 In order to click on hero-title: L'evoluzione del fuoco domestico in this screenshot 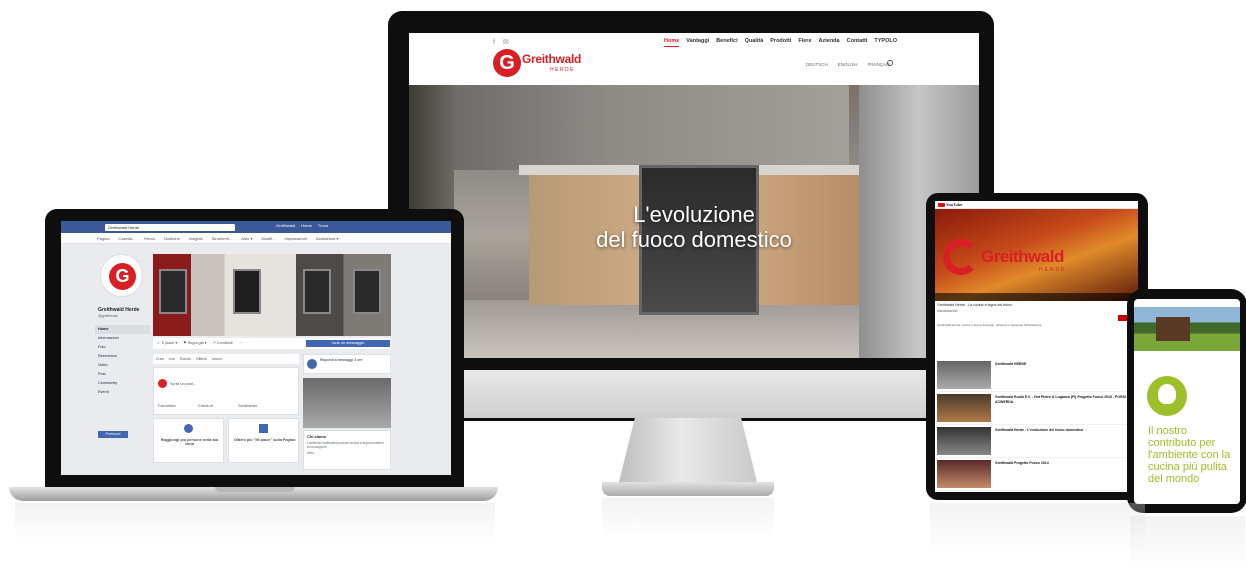, I will do `click(694, 227)`.